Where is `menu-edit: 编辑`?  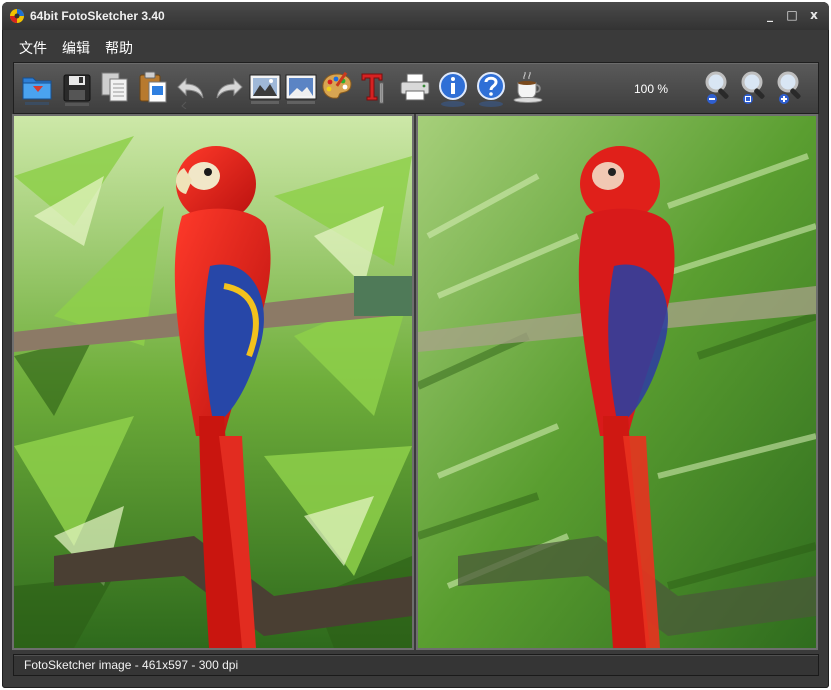 menu-edit: 编辑 is located at coordinates (76, 48).